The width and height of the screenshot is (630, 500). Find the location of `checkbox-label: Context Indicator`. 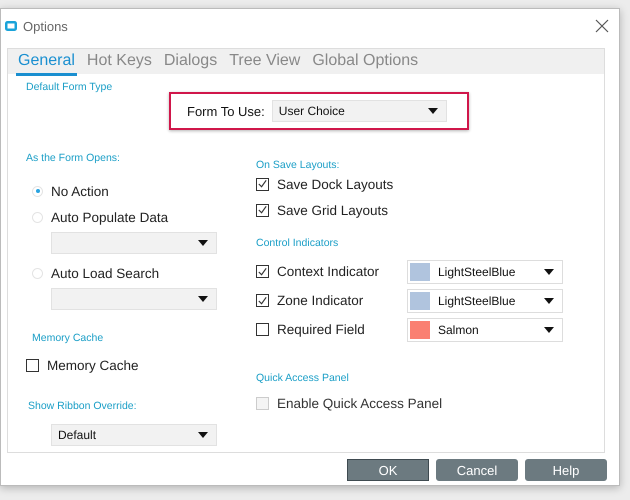

checkbox-label: Context Indicator is located at coordinates (328, 271).